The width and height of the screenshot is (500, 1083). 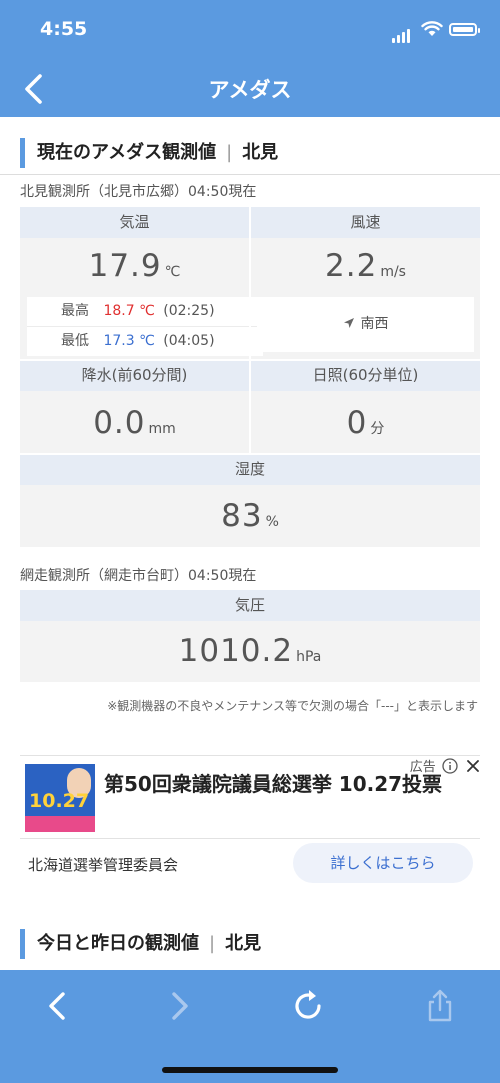 I want to click on precipitation-unit: mm, so click(x=162, y=429).